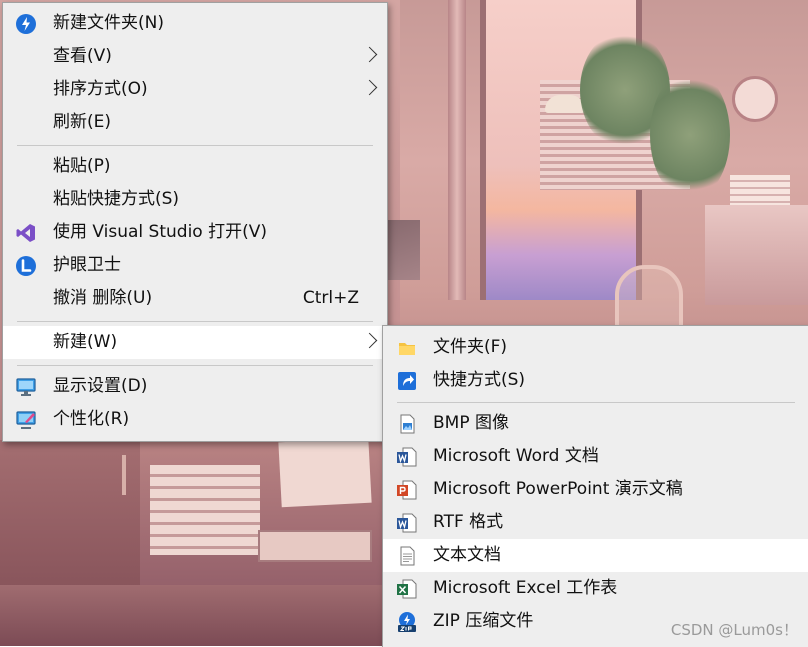 The image size is (808, 647). Describe the element at coordinates (595, 380) in the screenshot. I see `submenu-item-shortcut: 快捷方式(S)` at that location.